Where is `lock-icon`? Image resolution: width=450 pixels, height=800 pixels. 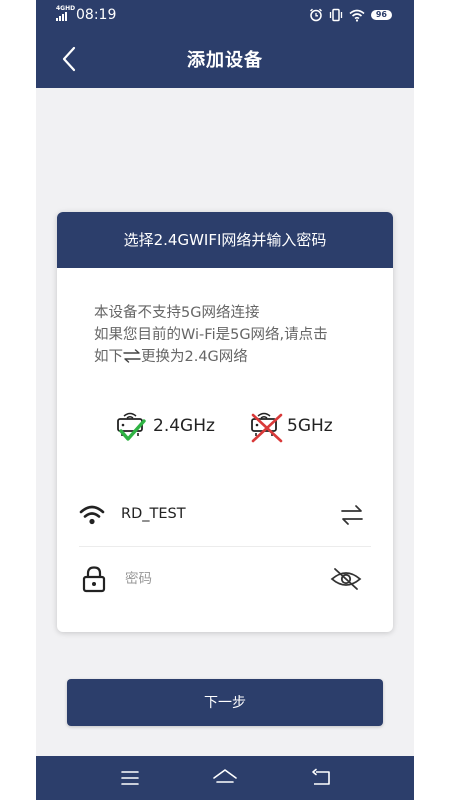
lock-icon is located at coordinates (94, 579).